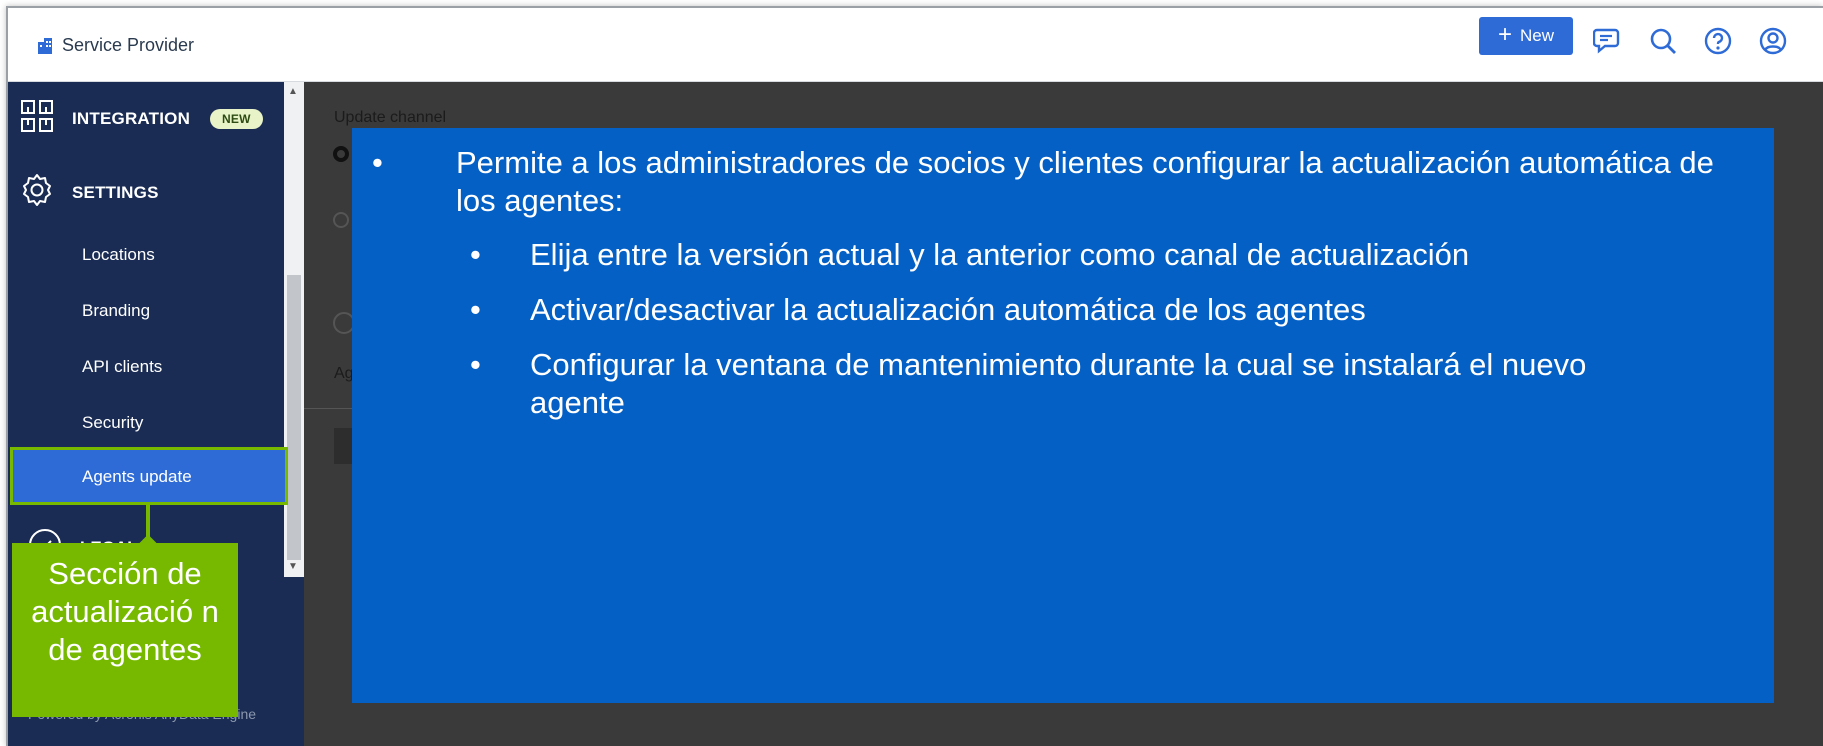 The image size is (1823, 746). I want to click on sidebar-item-agents-update: Agents update, so click(149, 476).